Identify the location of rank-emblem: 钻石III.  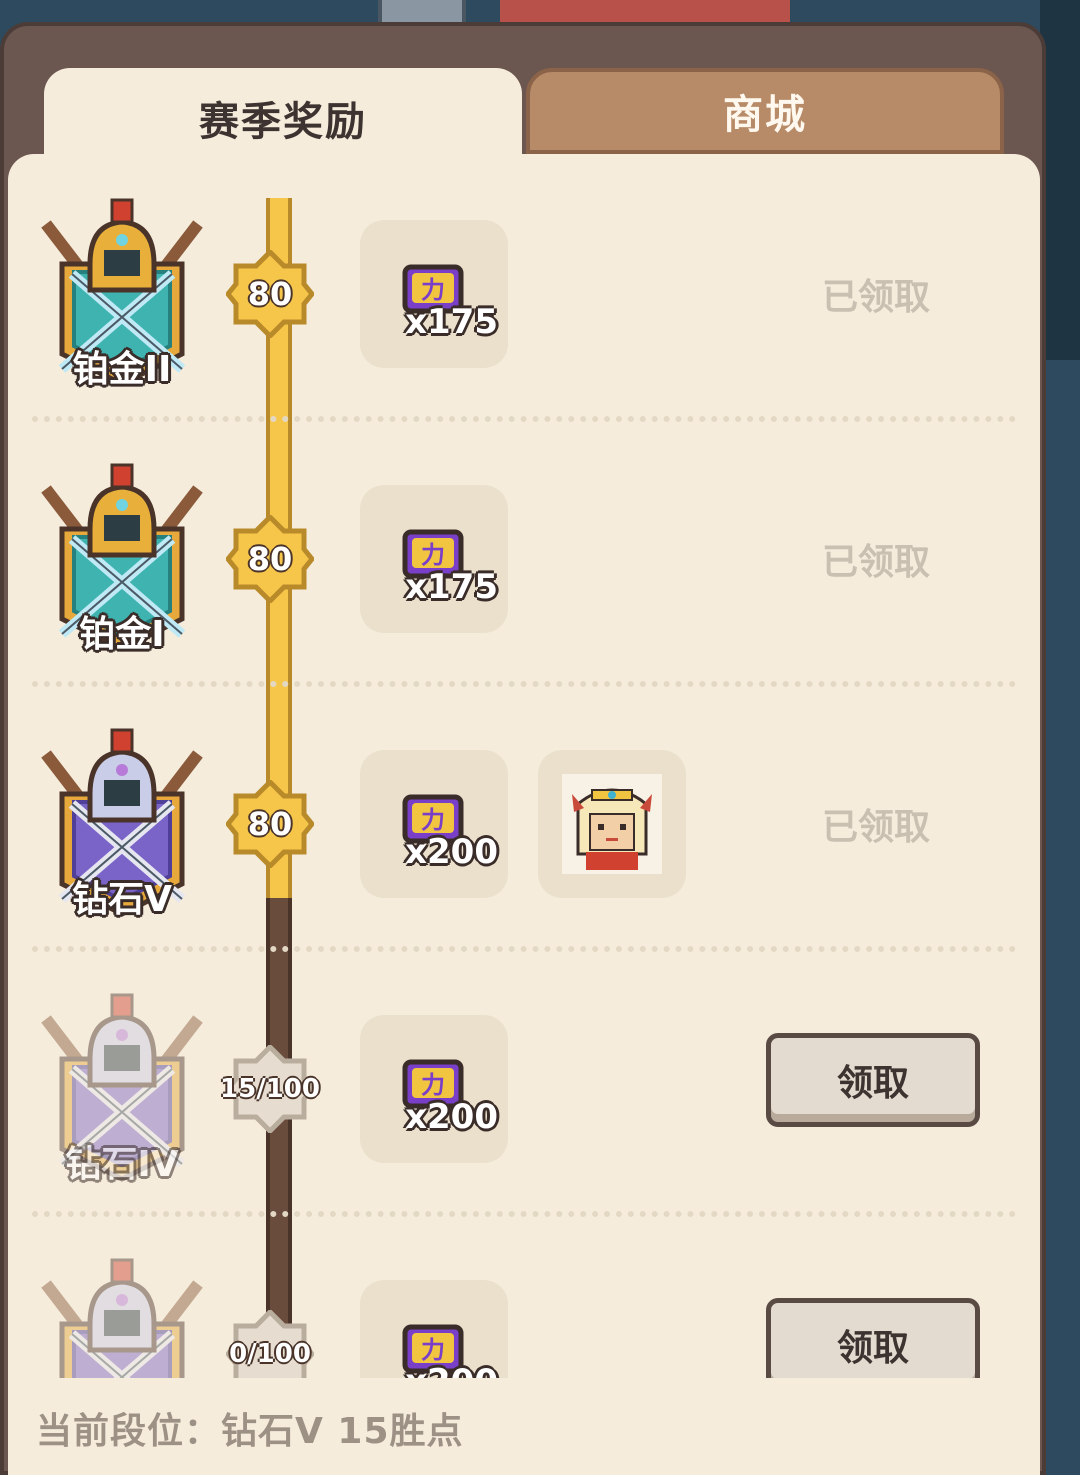
(122, 1316).